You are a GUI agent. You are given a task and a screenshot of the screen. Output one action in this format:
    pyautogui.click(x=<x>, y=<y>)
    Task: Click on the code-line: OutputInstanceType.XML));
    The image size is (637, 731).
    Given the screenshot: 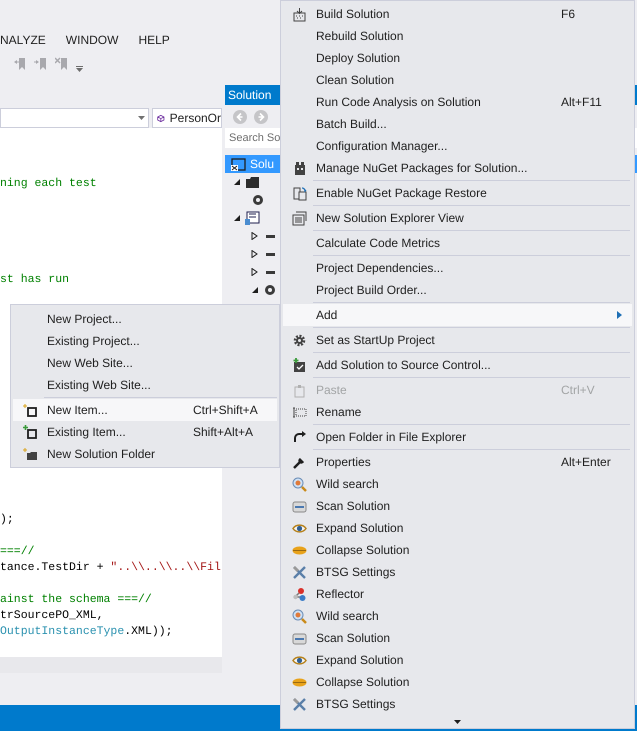 What is the action you would take?
    pyautogui.click(x=86, y=632)
    